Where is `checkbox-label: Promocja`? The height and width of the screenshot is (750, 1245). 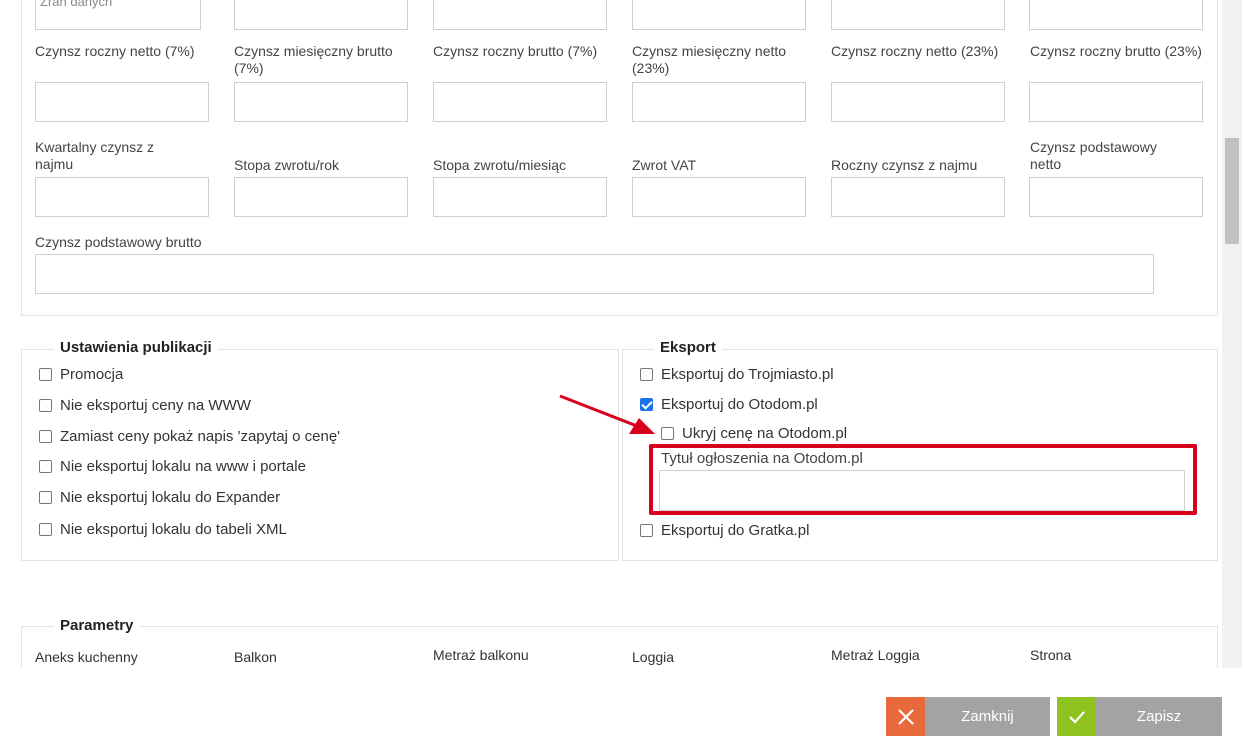
checkbox-label: Promocja is located at coordinates (92, 374).